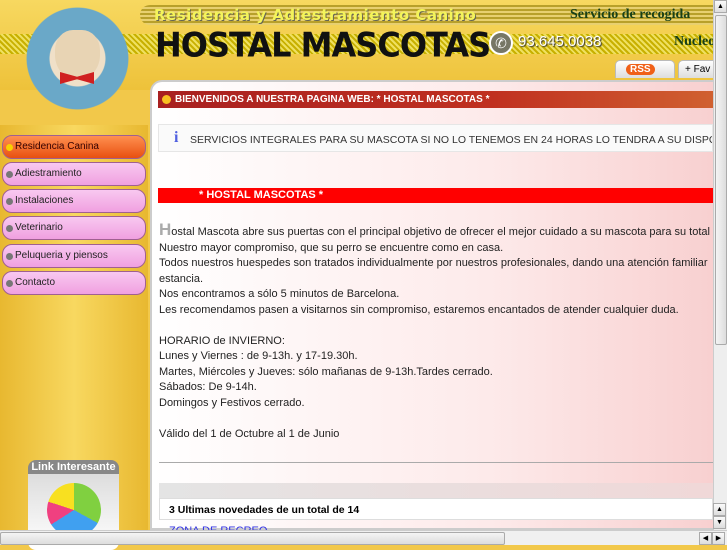 This screenshot has height=550, width=727. I want to click on text-line: HORARIO de INVIERNO:, so click(222, 340).